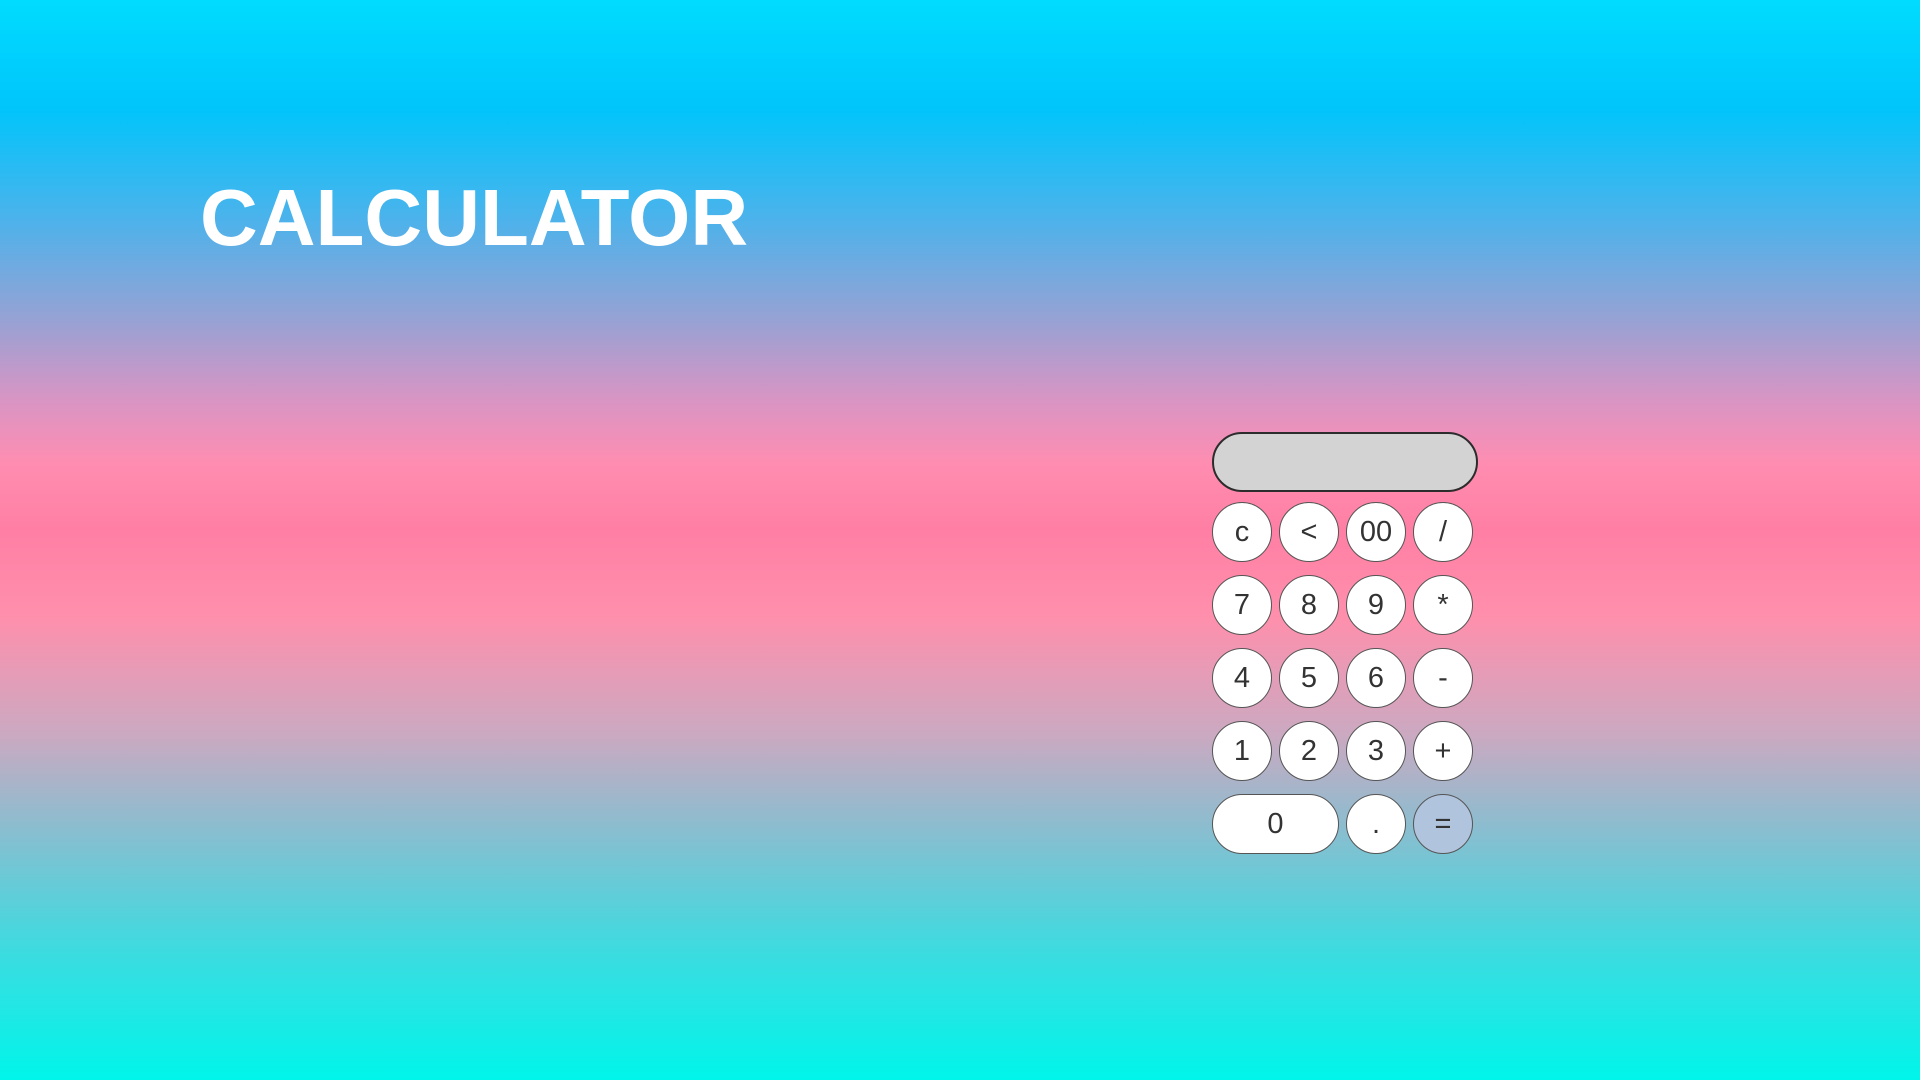 The height and width of the screenshot is (1080, 1920). I want to click on digit-1-button: 1, so click(1242, 751).